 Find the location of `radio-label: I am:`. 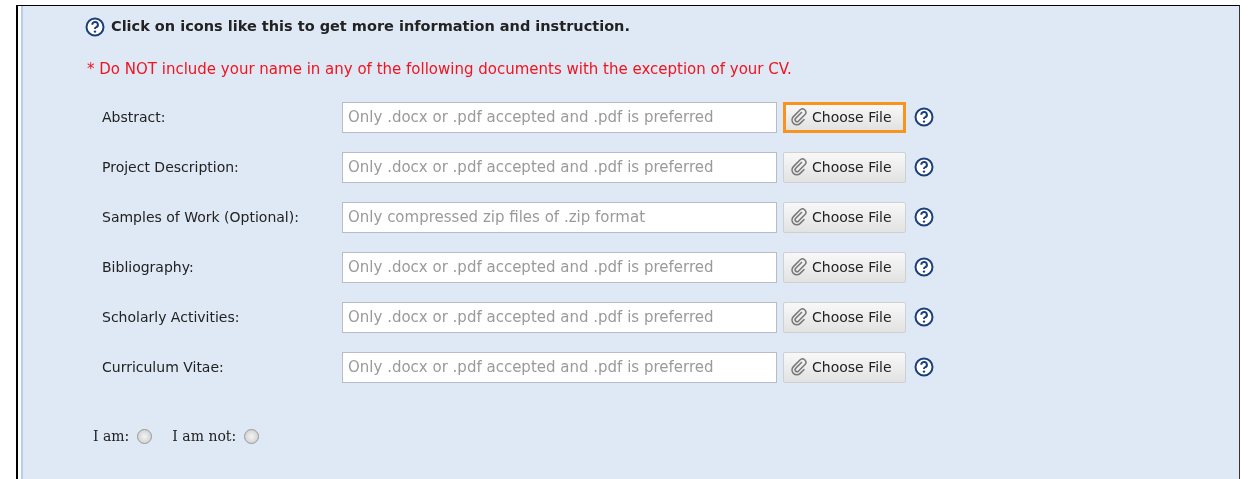

radio-label: I am: is located at coordinates (111, 437).